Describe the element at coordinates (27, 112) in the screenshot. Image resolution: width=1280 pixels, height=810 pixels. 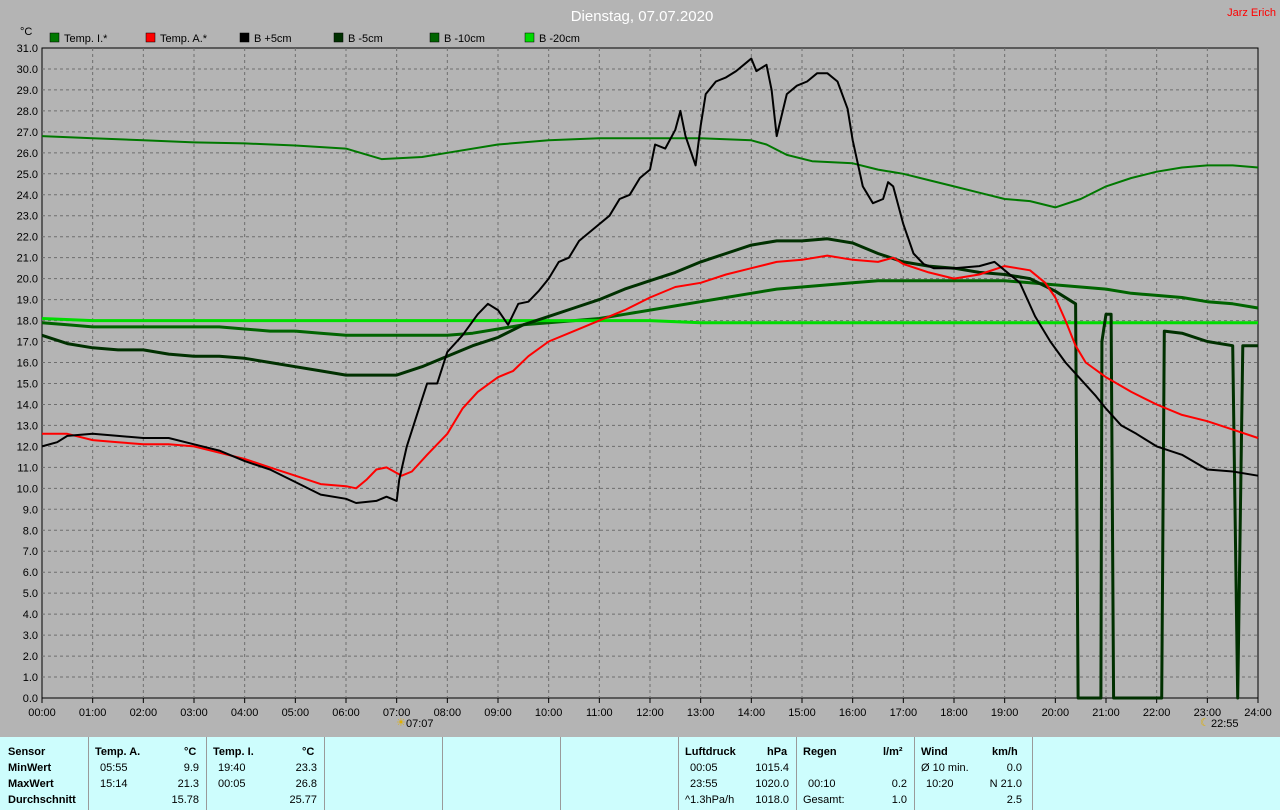
I see `y-tick-label: 28.0` at that location.